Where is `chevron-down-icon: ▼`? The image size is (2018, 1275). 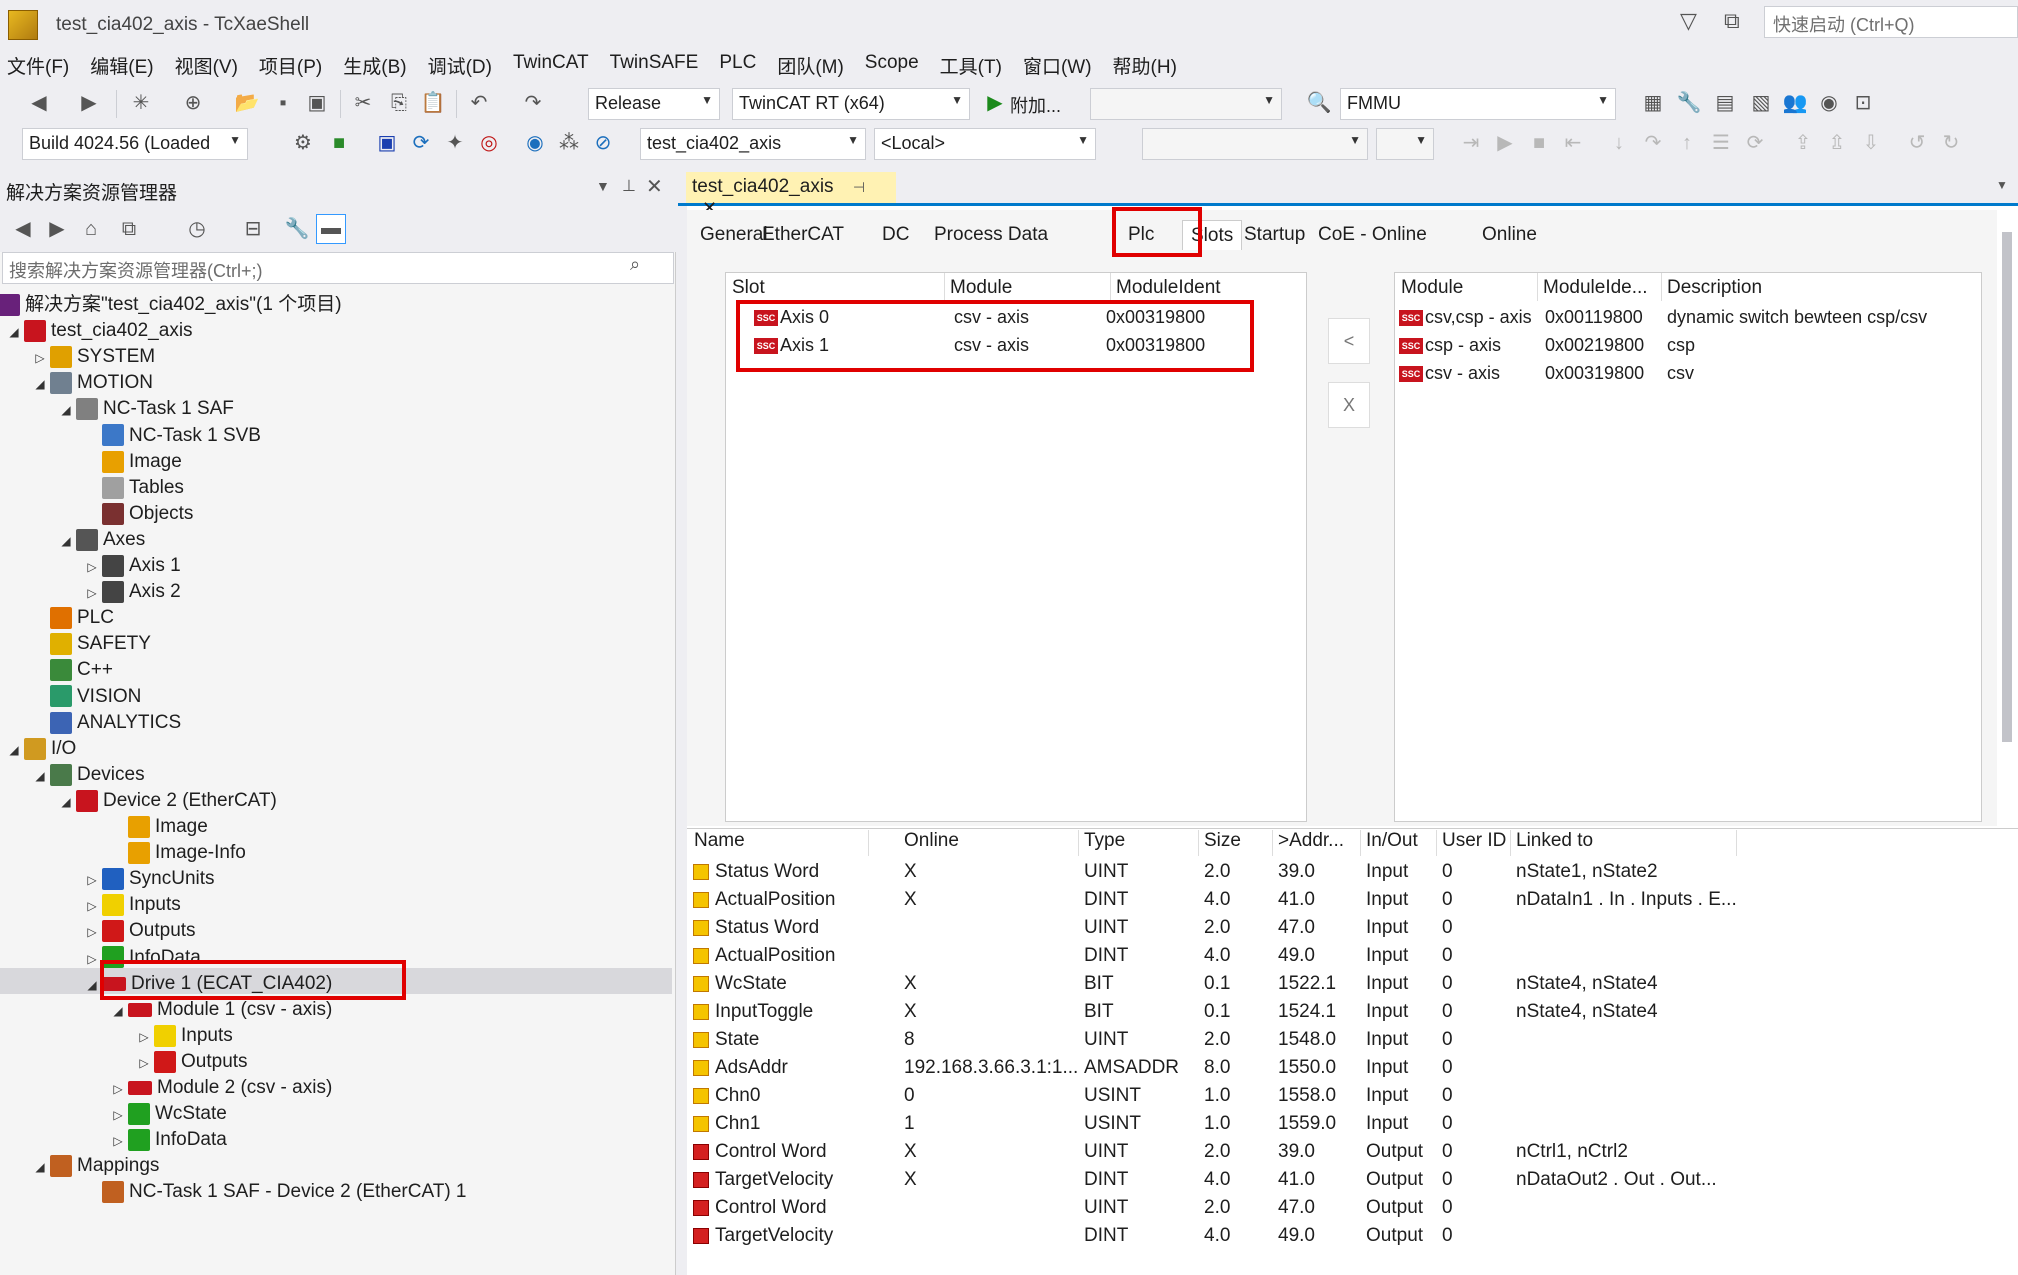
chevron-down-icon: ▼ is located at coordinates (603, 186).